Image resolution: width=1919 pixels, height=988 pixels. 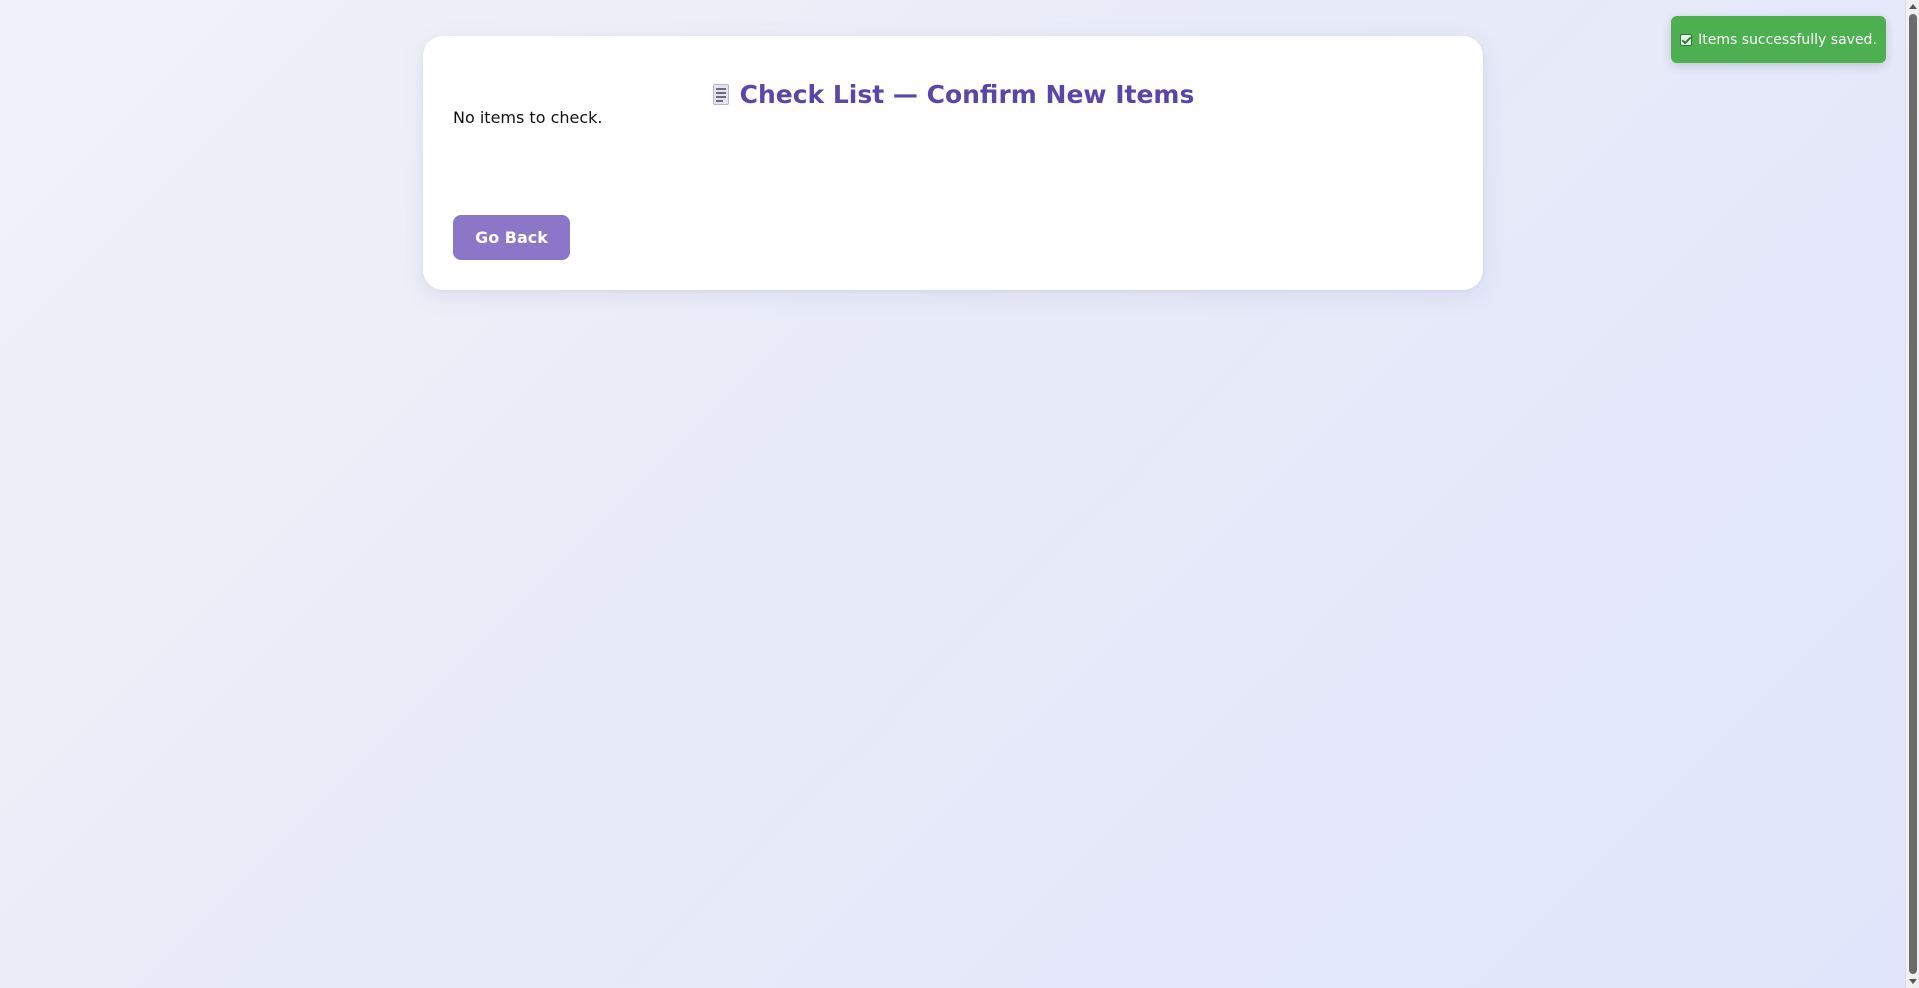 What do you see at coordinates (511, 237) in the screenshot?
I see `go-back-button: Go Back` at bounding box center [511, 237].